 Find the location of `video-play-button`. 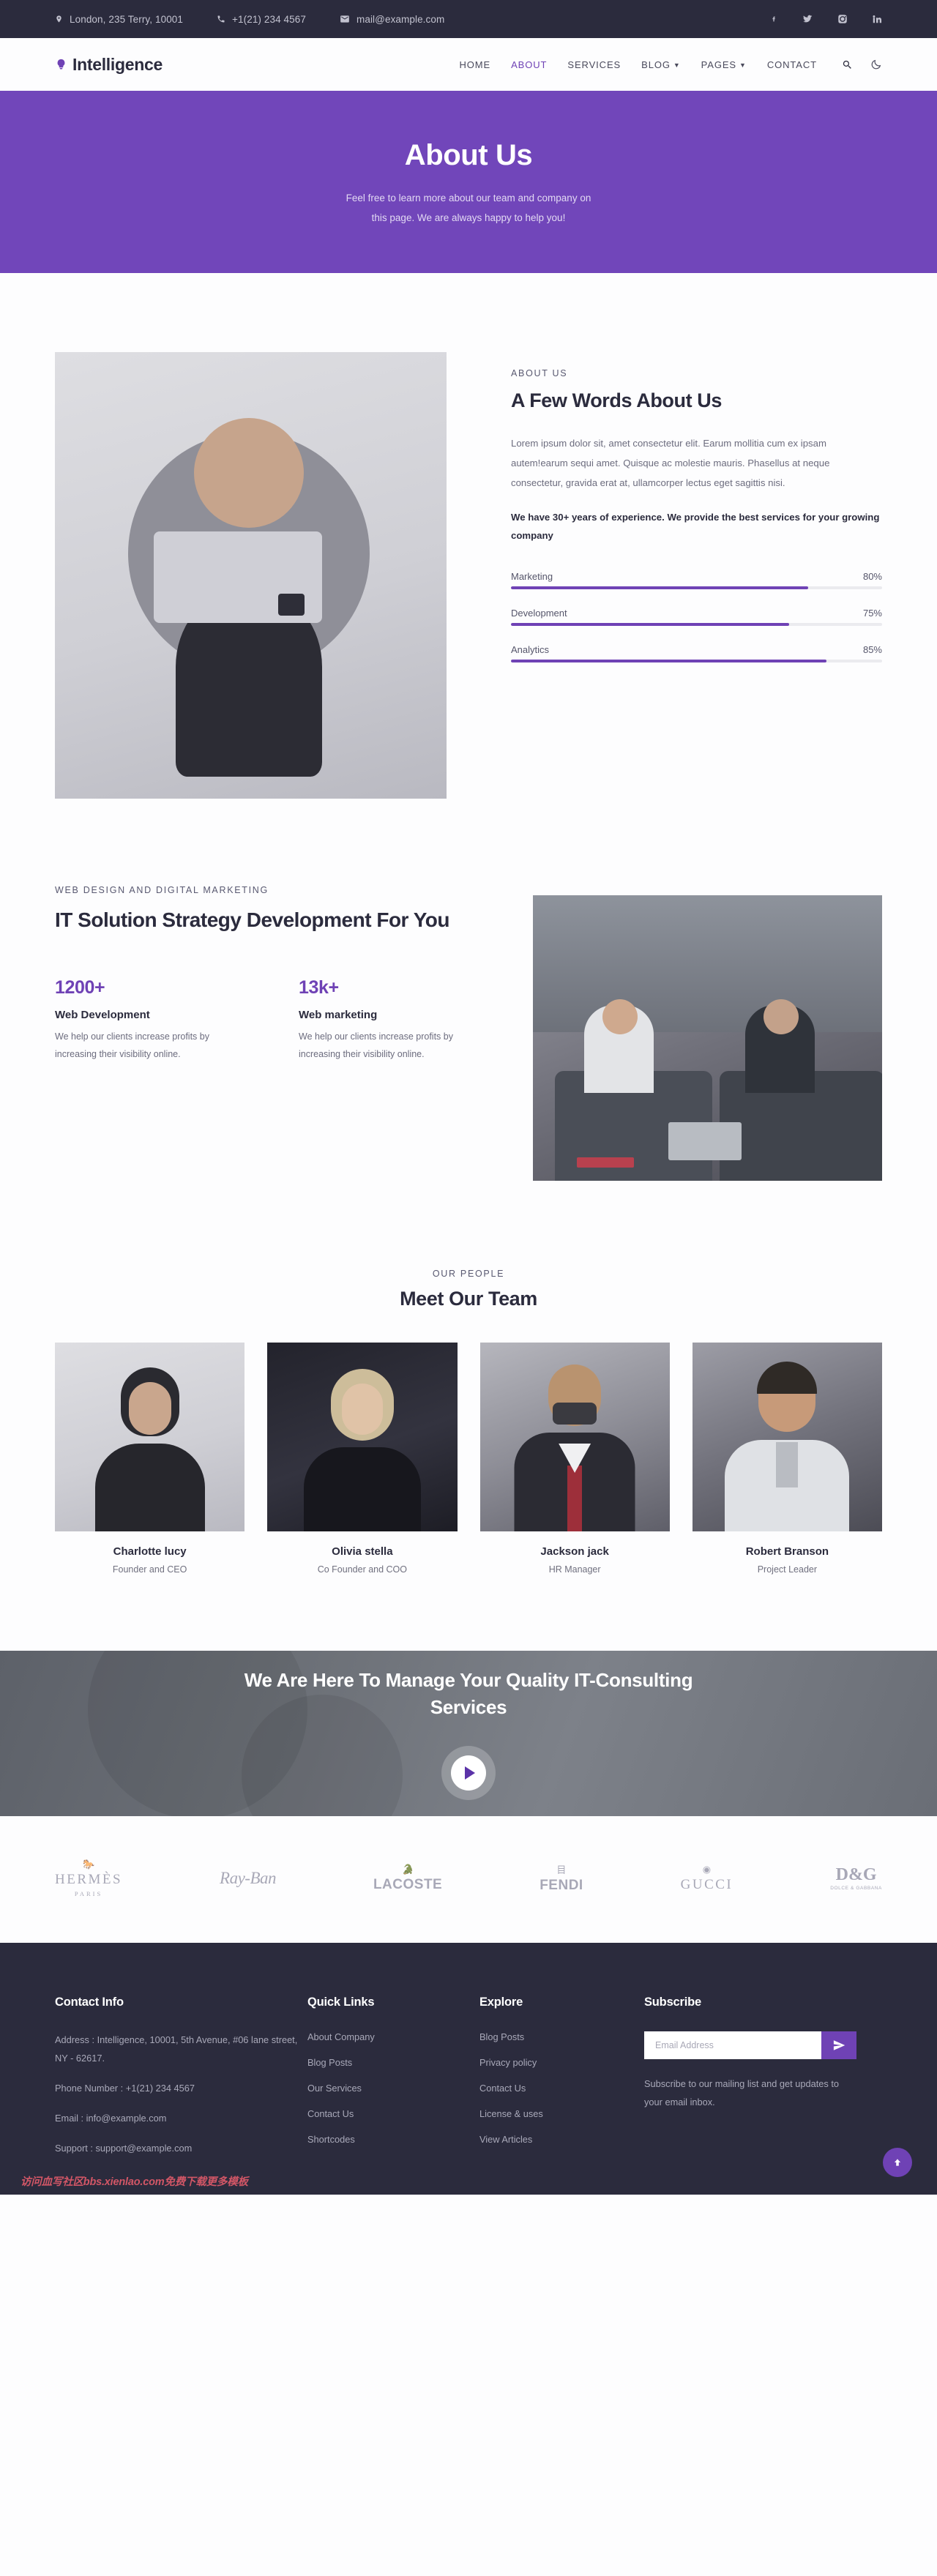

video-play-button is located at coordinates (468, 1772).